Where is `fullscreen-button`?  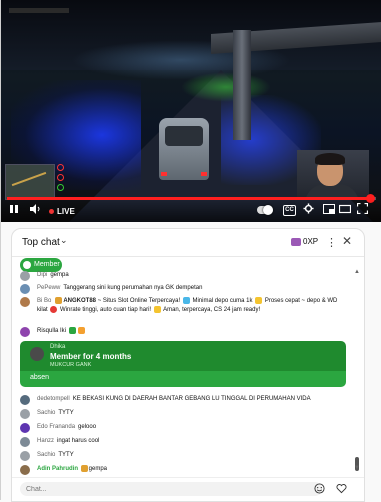
fullscreen-button is located at coordinates (362, 210).